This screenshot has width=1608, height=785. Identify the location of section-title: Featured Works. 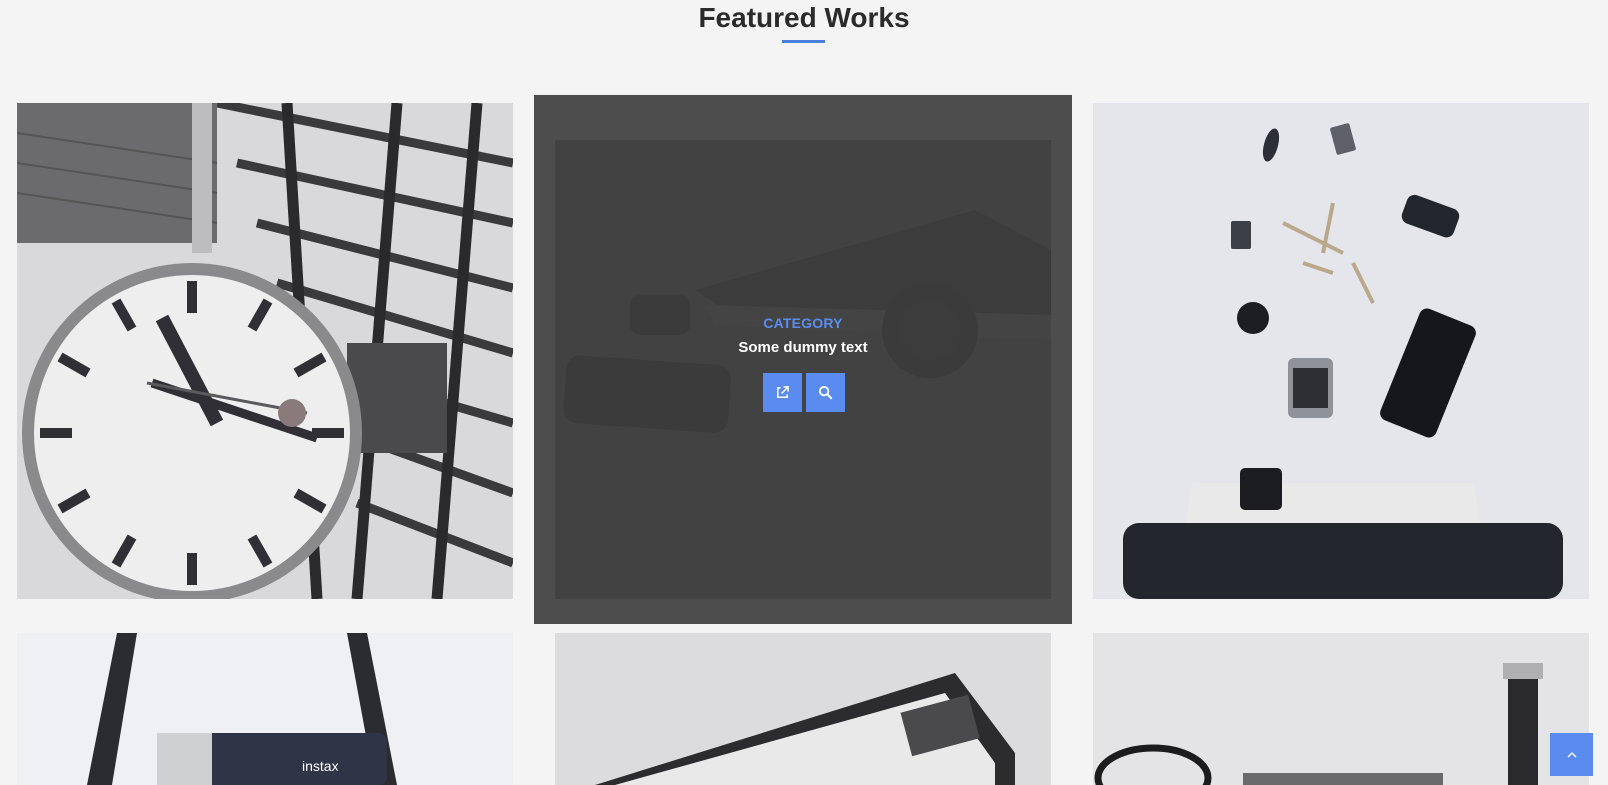
(804, 17).